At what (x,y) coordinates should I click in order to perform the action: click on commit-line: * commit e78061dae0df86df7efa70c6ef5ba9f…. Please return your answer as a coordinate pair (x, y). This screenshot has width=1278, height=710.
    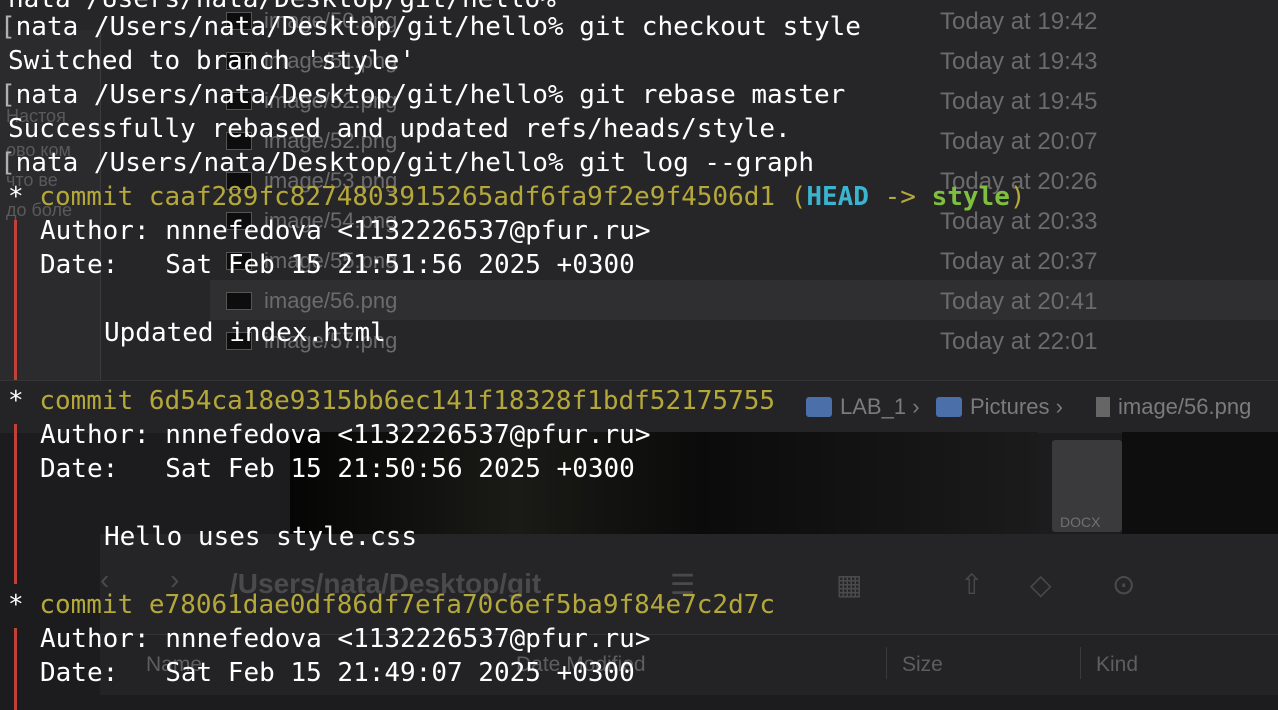
    Looking at the image, I should click on (392, 605).